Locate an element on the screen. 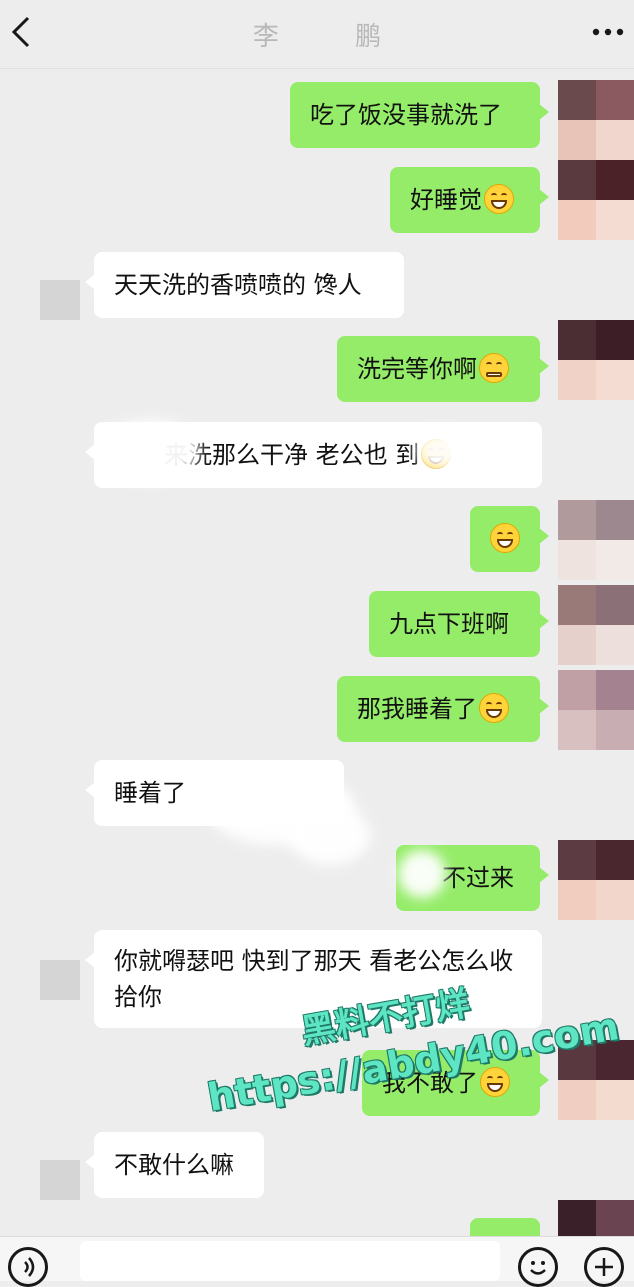 Image resolution: width=634 pixels, height=1287 pixels. message-text: 不敢什么嘛 is located at coordinates (174, 1165).